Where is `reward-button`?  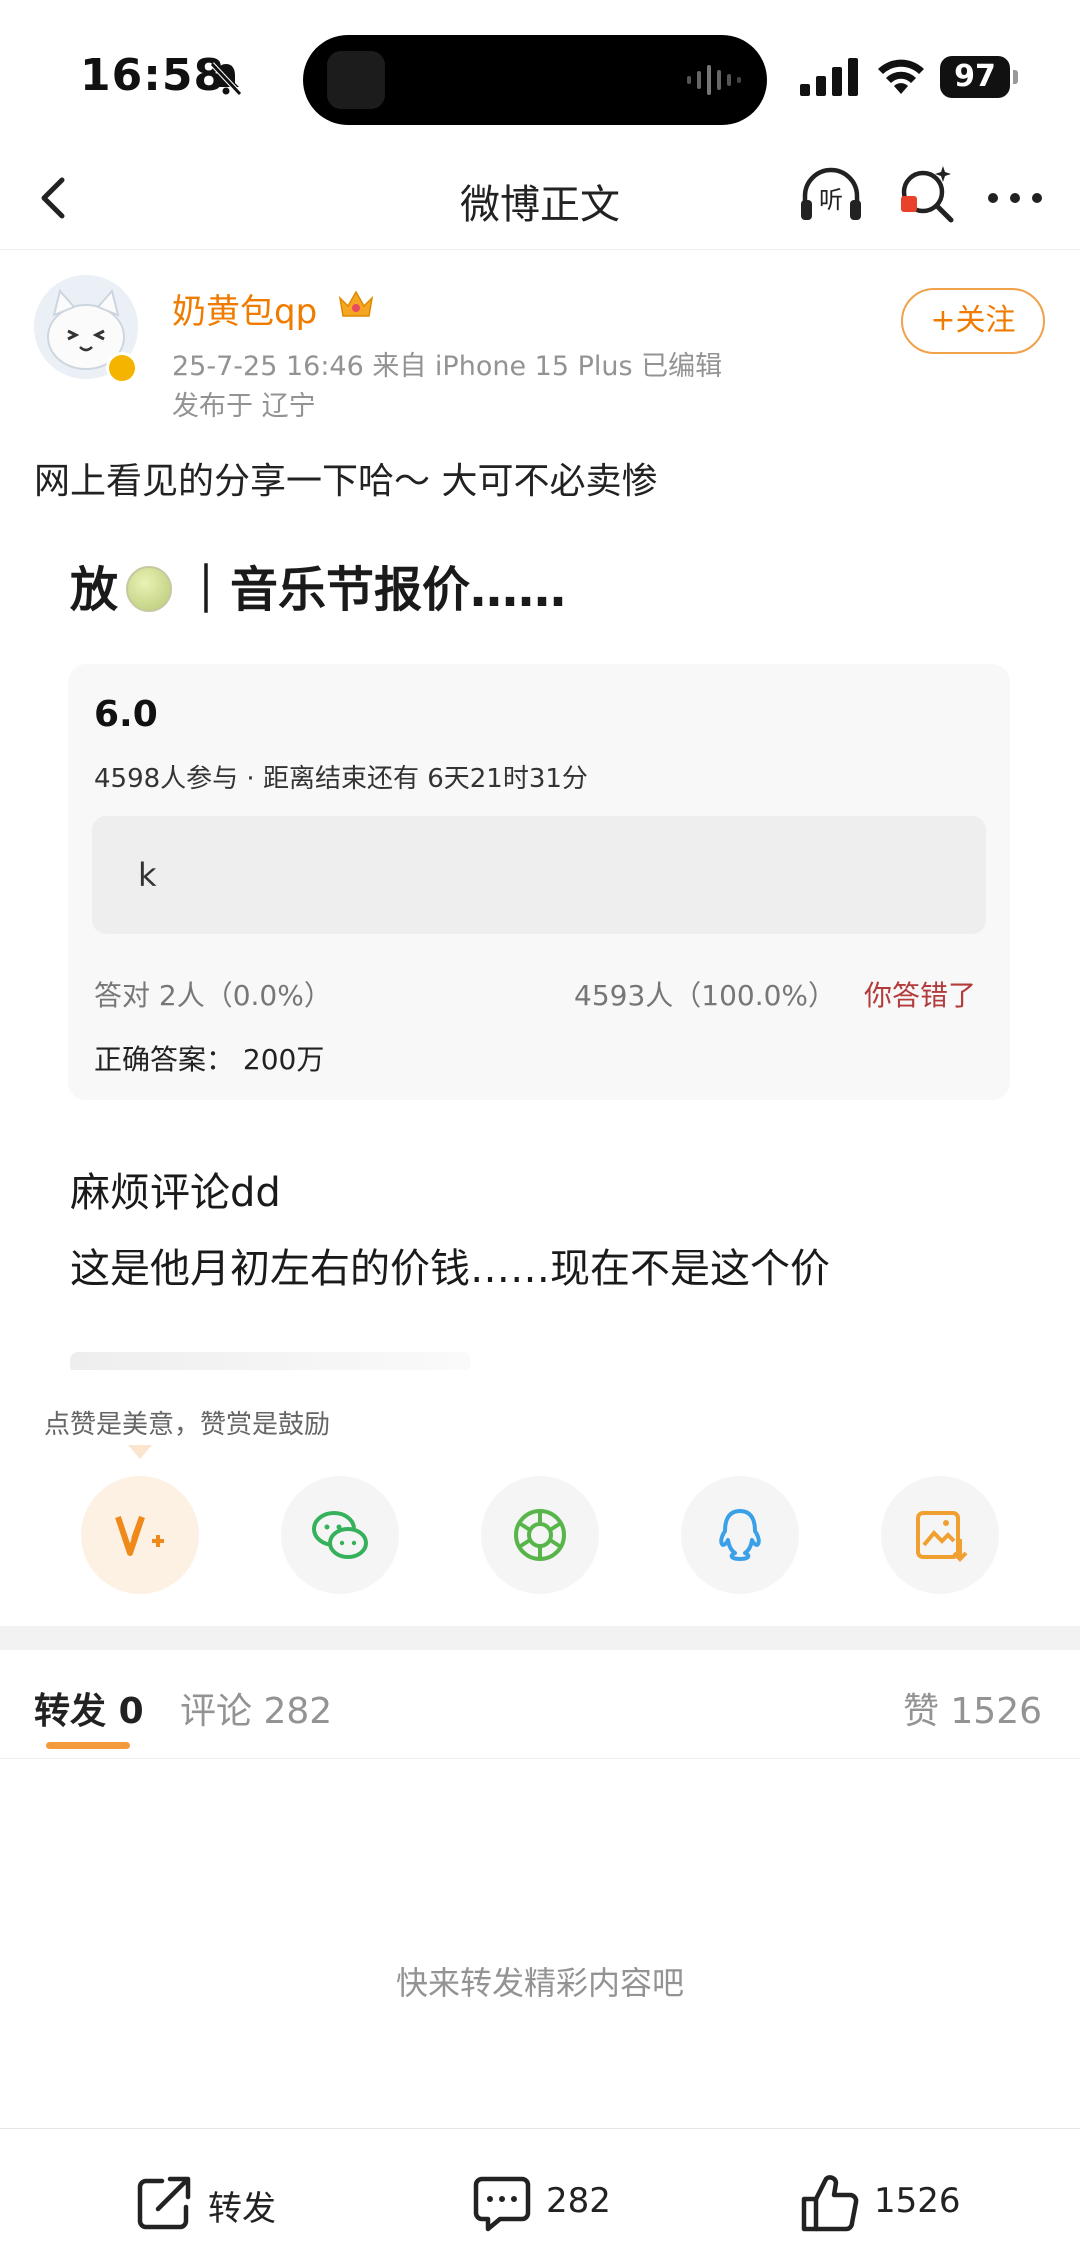
reward-button is located at coordinates (140, 1535).